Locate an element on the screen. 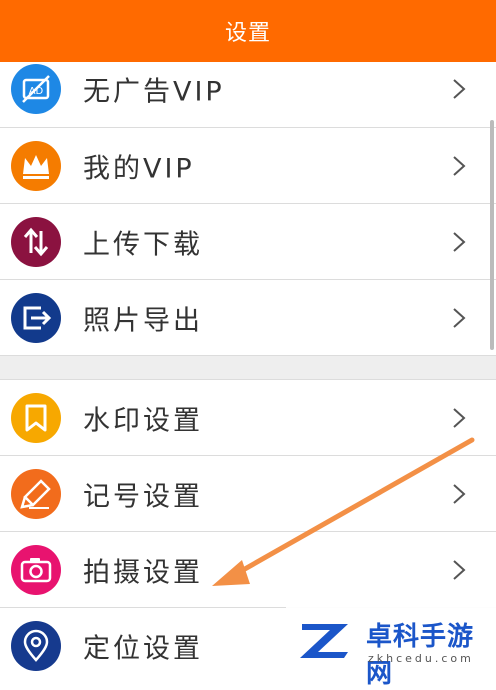 This screenshot has height=690, width=496. upload-download-icon is located at coordinates (36, 241).